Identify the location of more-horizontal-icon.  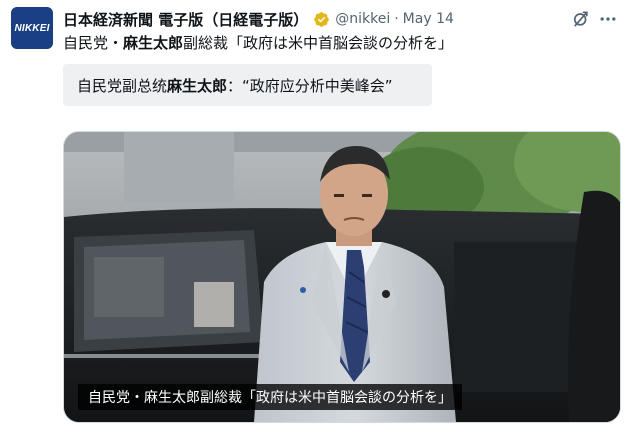
(608, 19).